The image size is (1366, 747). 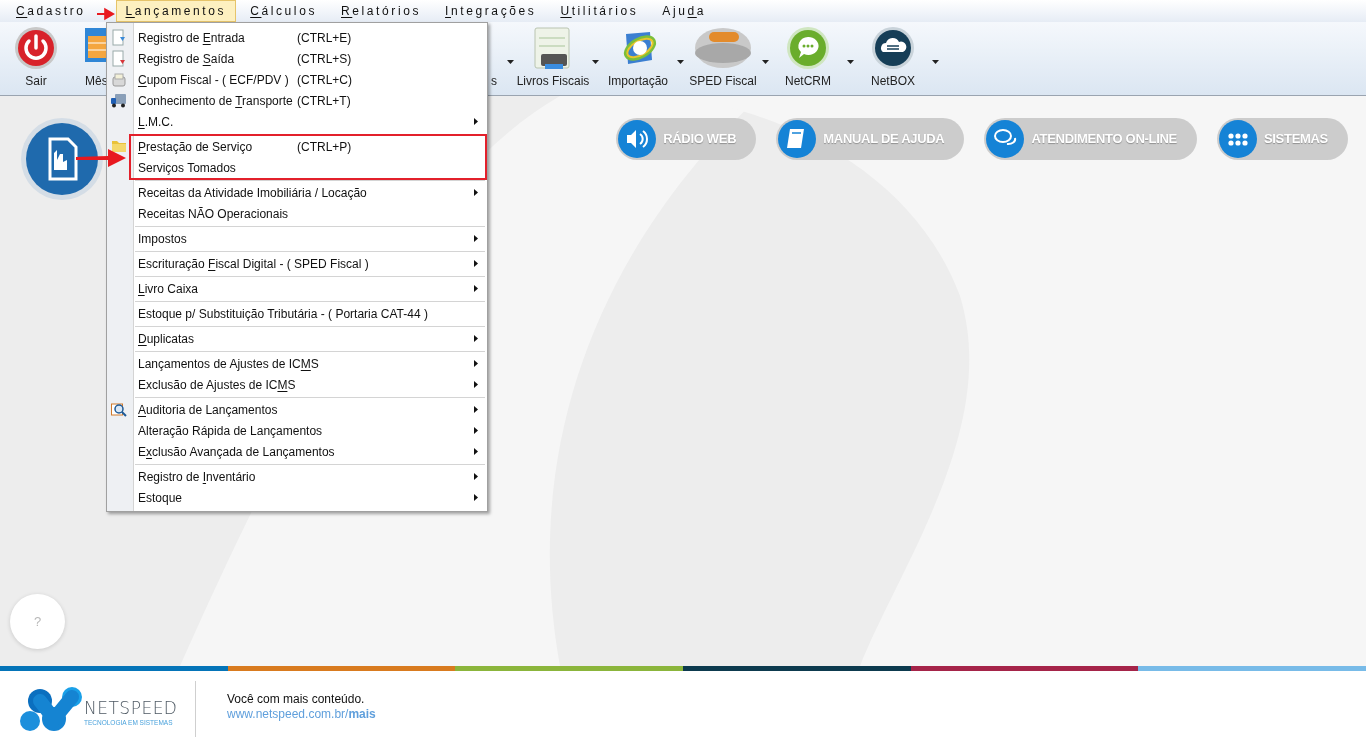 What do you see at coordinates (51, 11) in the screenshot?
I see `menu-bar-item: Cadastro` at bounding box center [51, 11].